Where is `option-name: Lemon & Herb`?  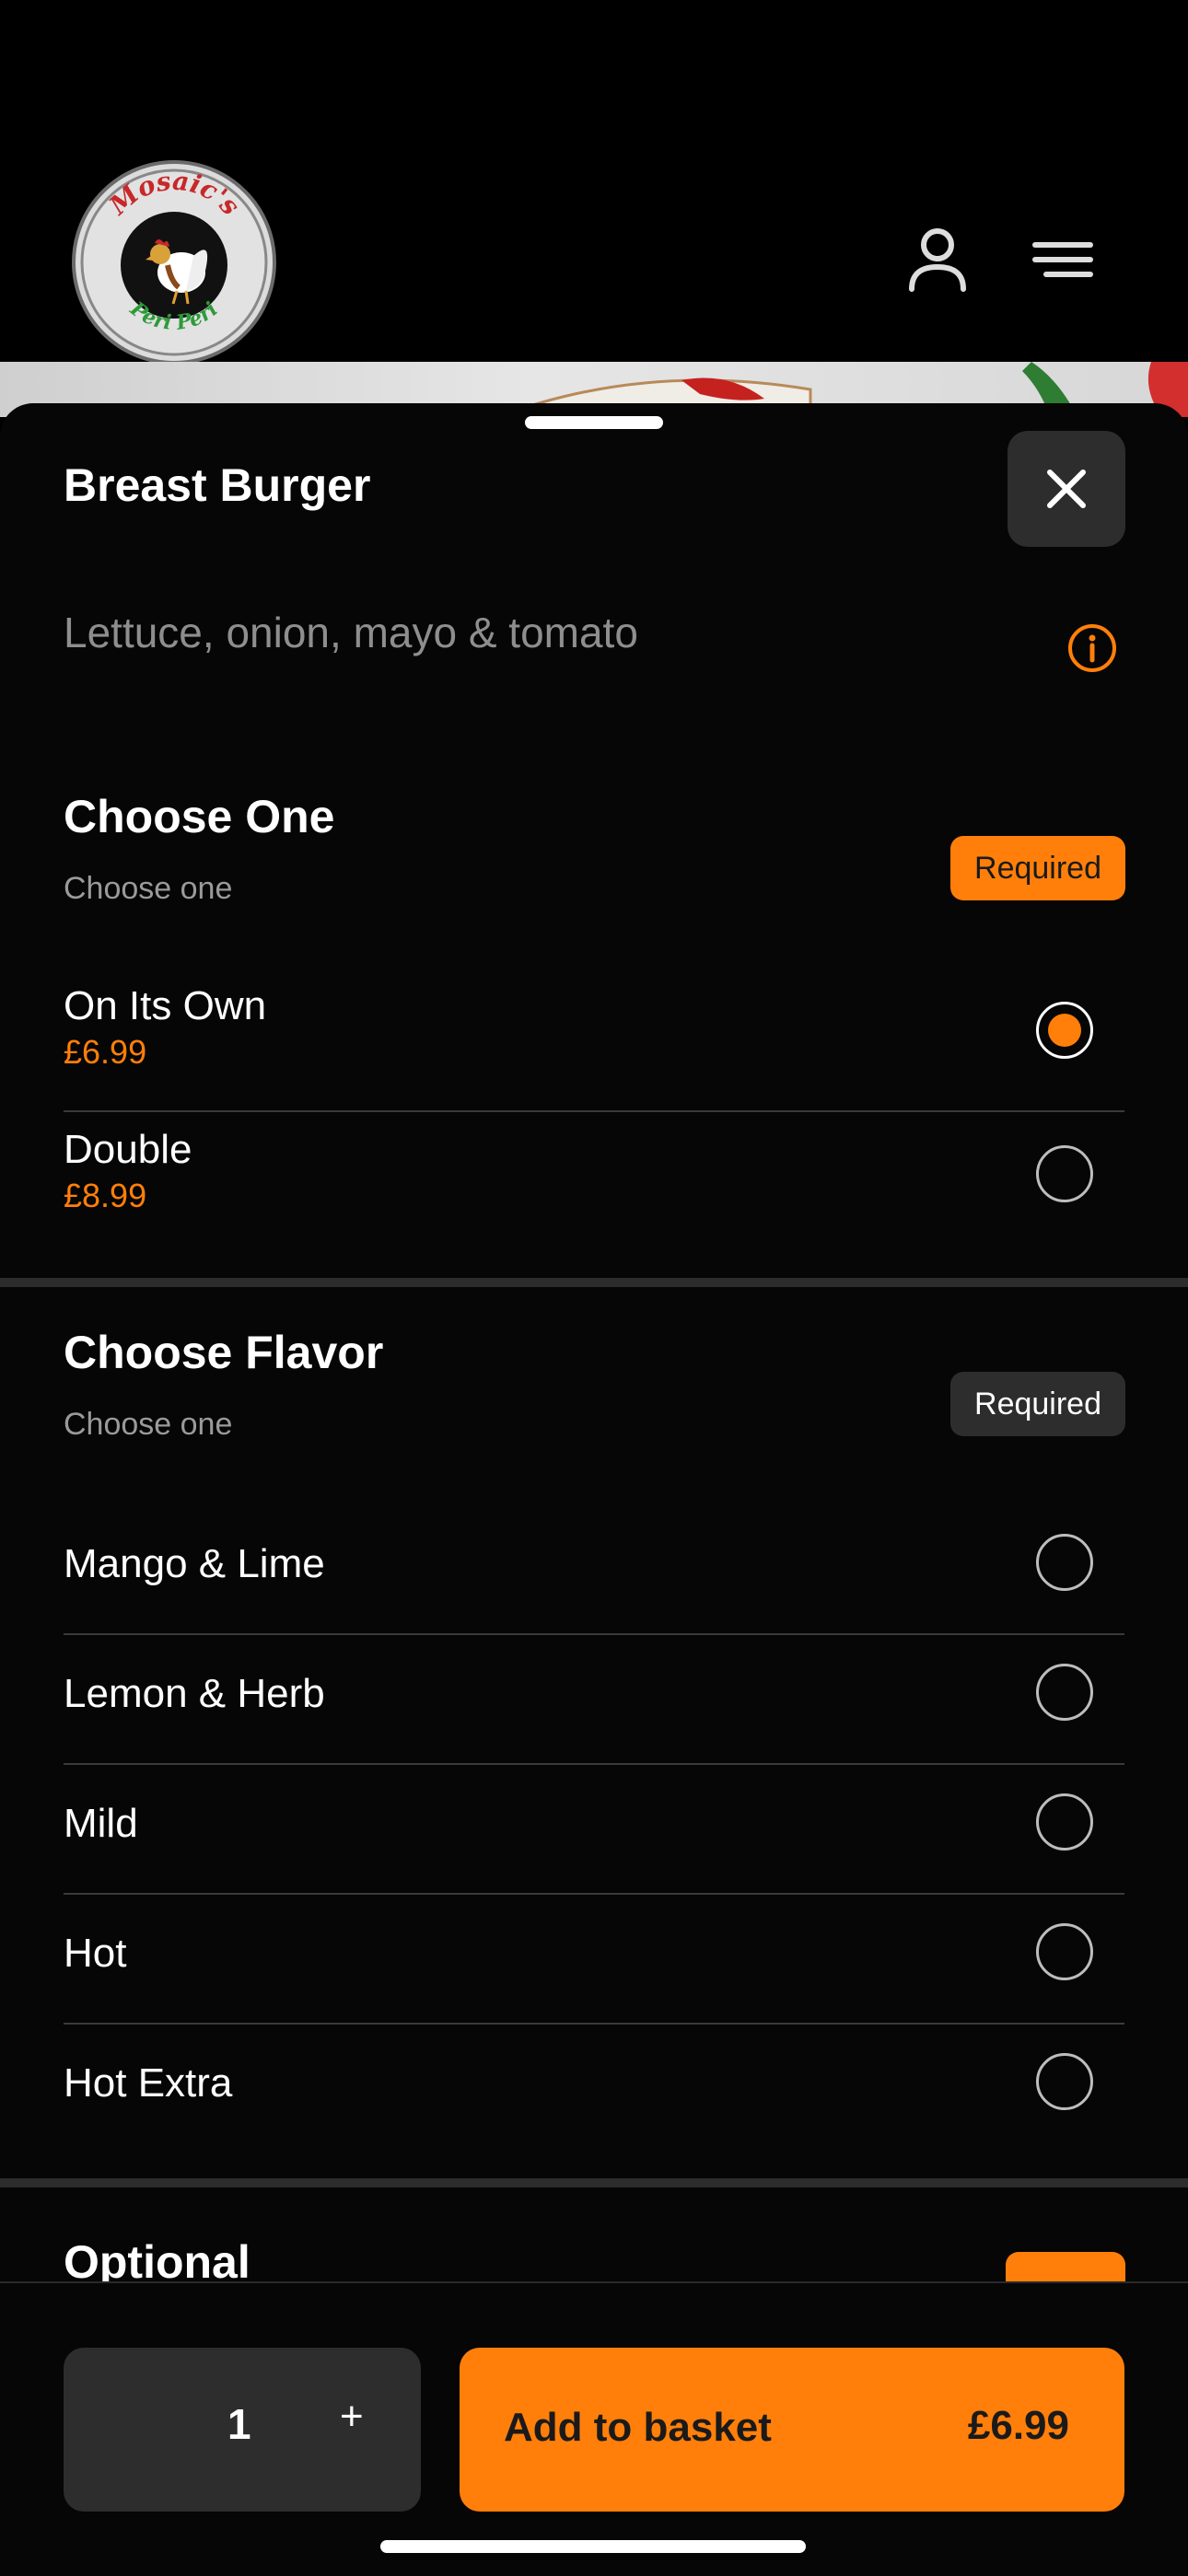 option-name: Lemon & Herb is located at coordinates (194, 1693).